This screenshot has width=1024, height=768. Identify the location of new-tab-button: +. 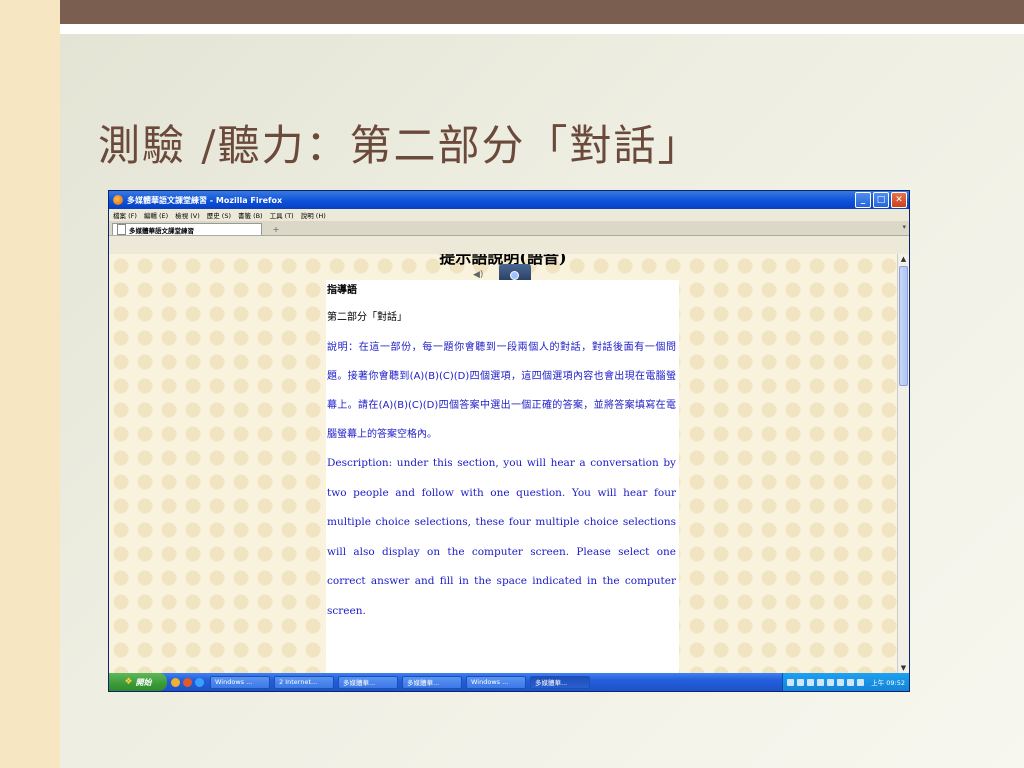
(276, 229).